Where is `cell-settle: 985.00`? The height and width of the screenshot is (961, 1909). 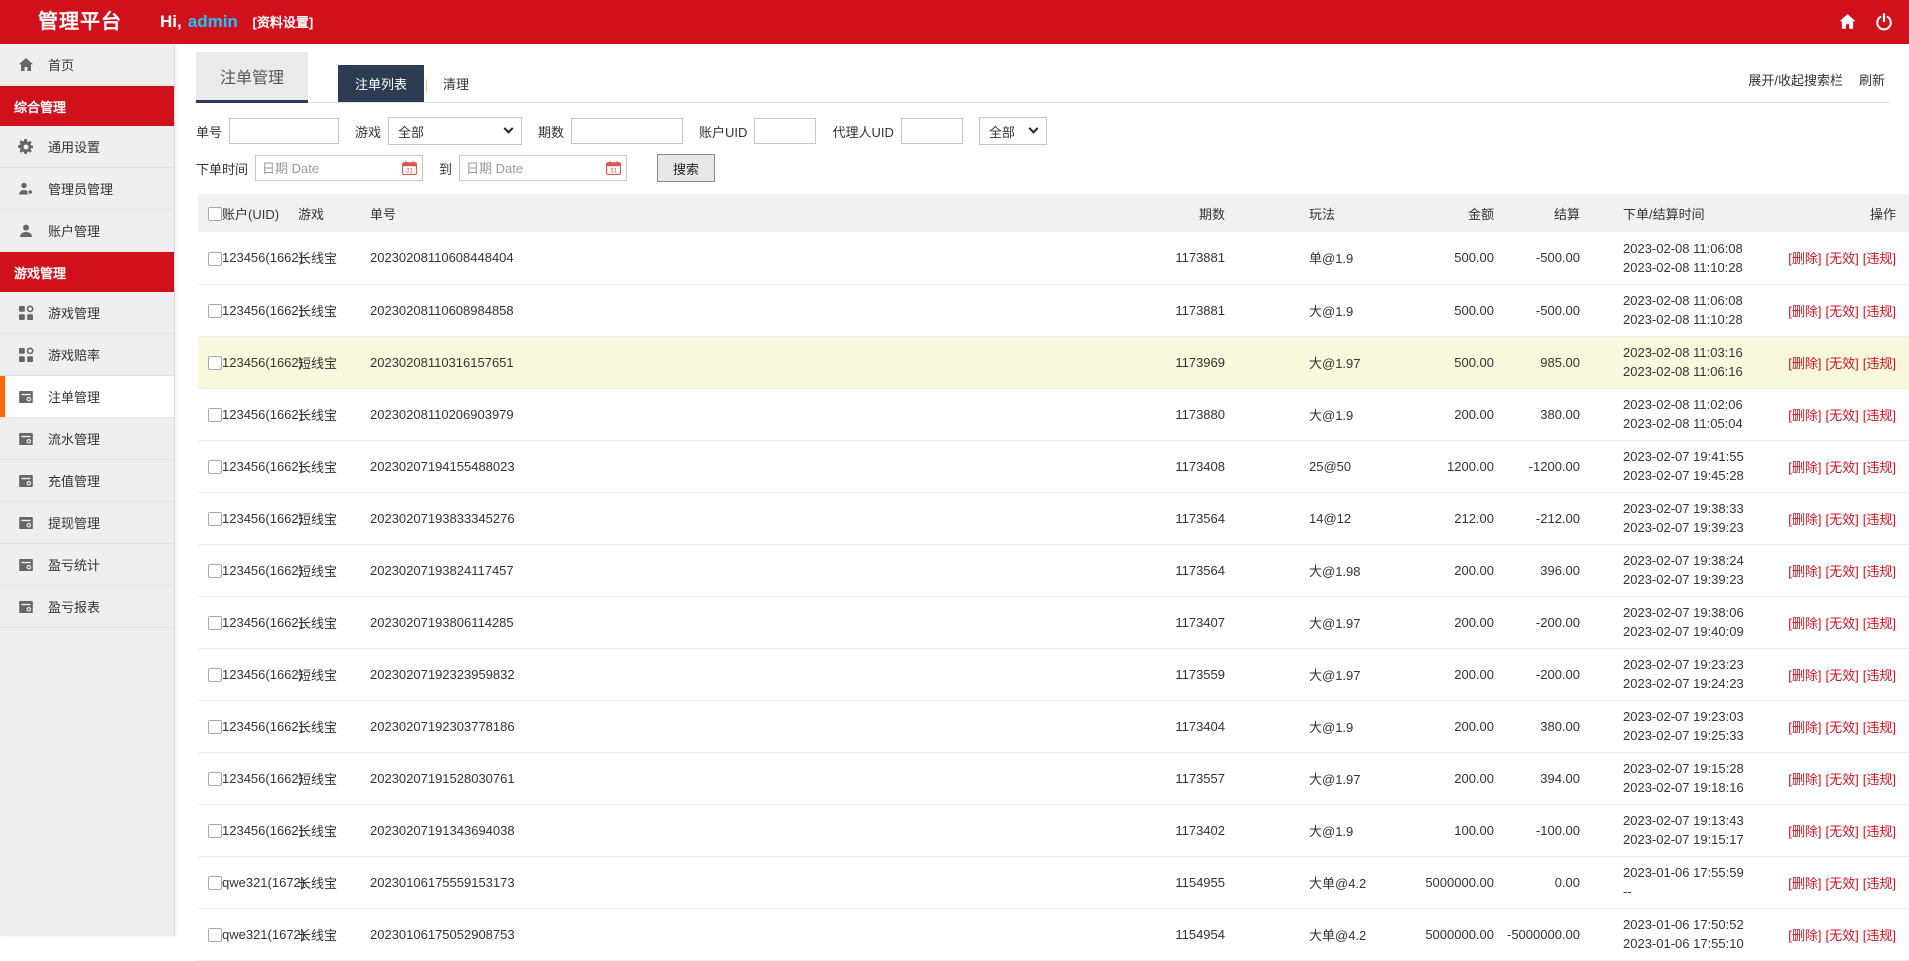 cell-settle: 985.00 is located at coordinates (1560, 362).